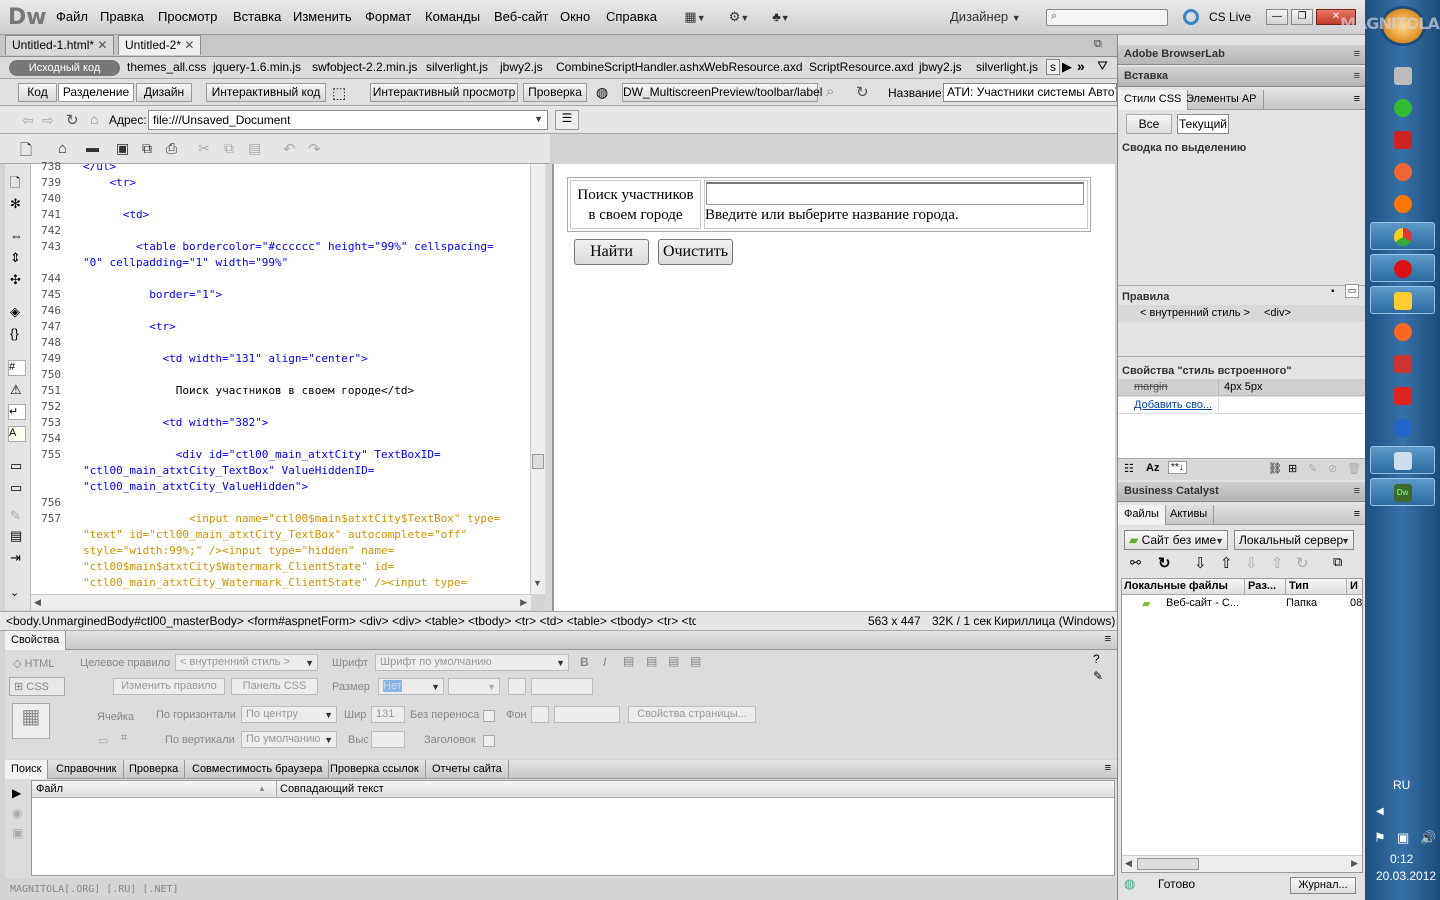 Image resolution: width=1440 pixels, height=900 pixels. I want to click on vertical-select: По умолчанию ▼, so click(289, 739).